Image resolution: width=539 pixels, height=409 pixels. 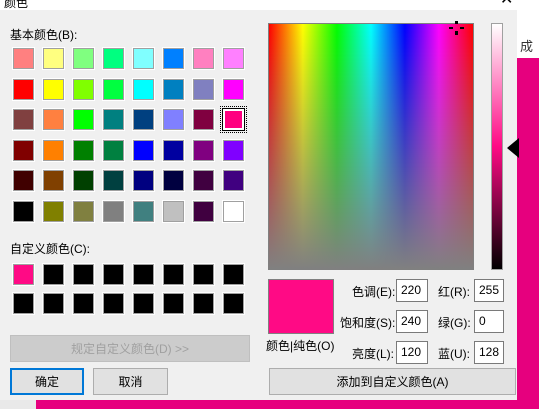 I want to click on add-to-custom-colors-button: 添加到自定义颜色(A), so click(x=392, y=381).